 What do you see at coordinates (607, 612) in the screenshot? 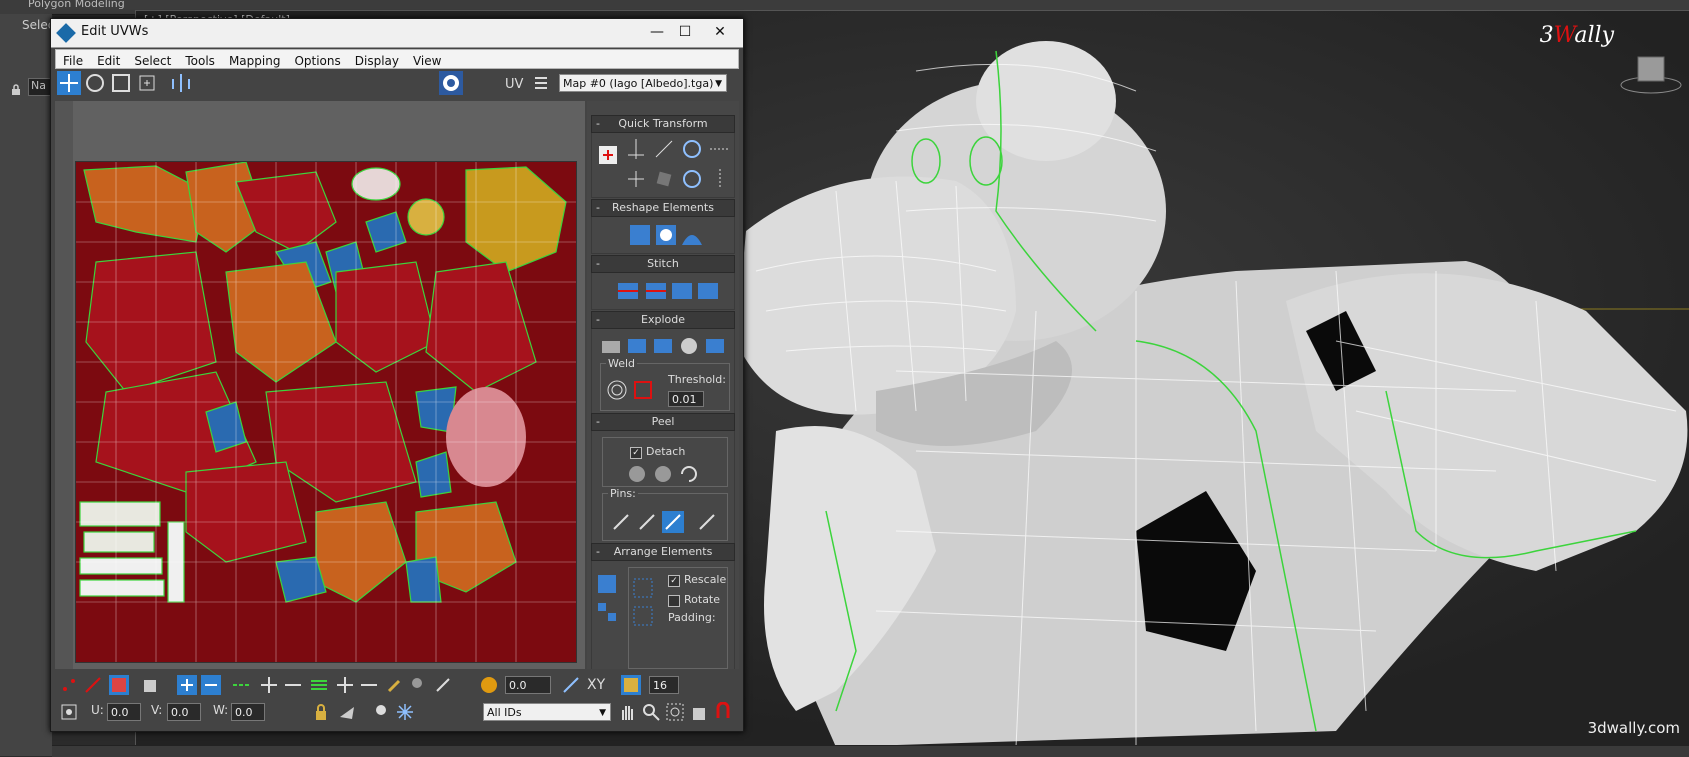
I see `pack-together-icon` at bounding box center [607, 612].